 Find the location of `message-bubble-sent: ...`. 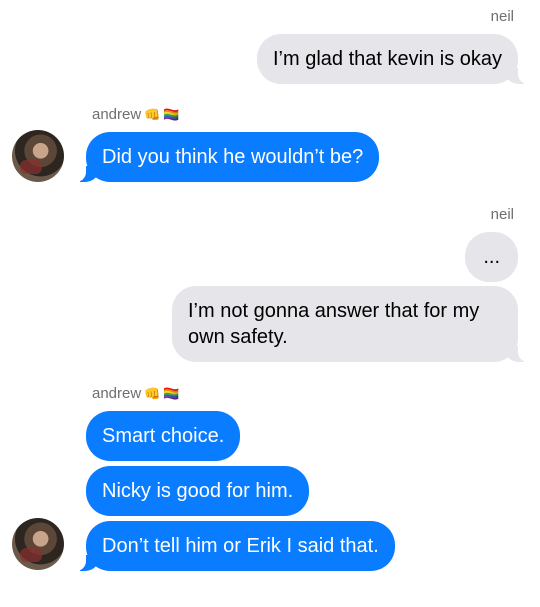

message-bubble-sent: ... is located at coordinates (491, 257).